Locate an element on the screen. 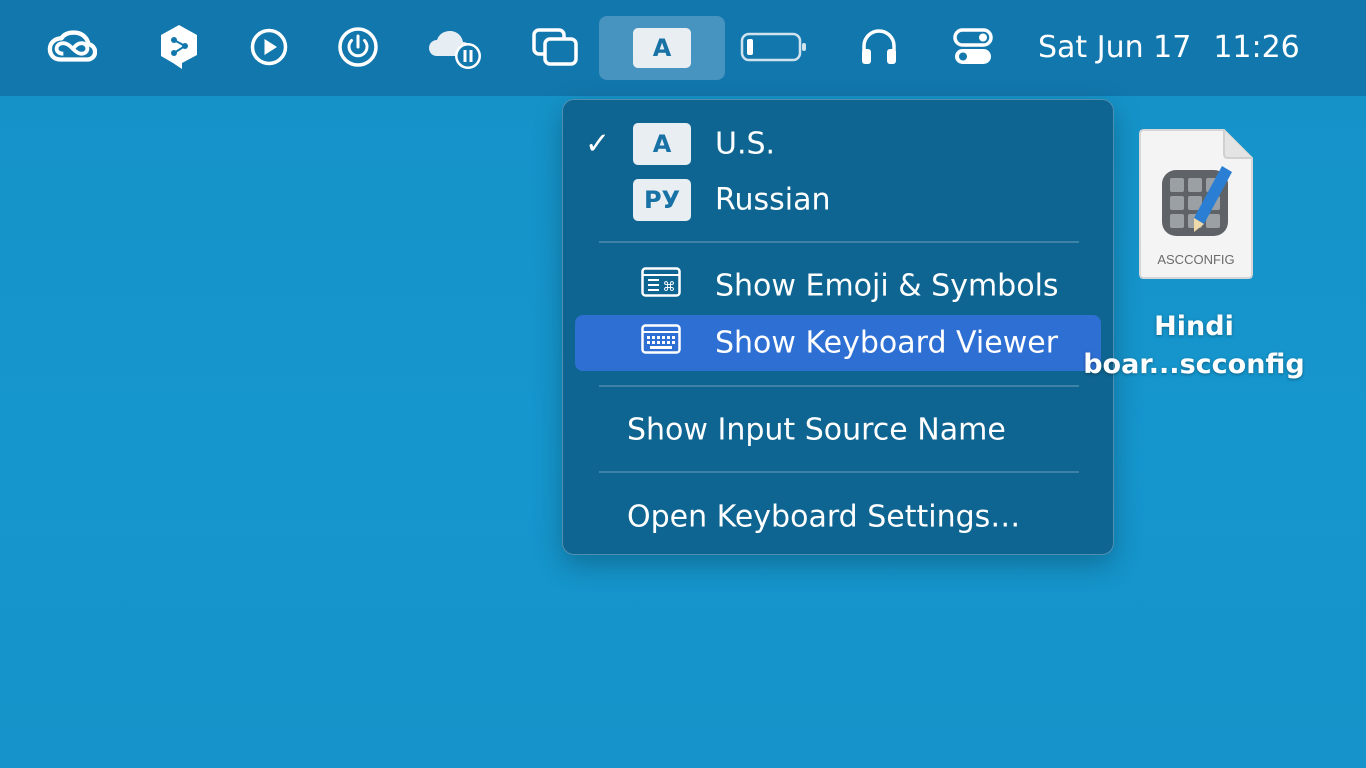 This screenshot has height=768, width=1366. file-name-line1: Hindi is located at coordinates (1194, 326).